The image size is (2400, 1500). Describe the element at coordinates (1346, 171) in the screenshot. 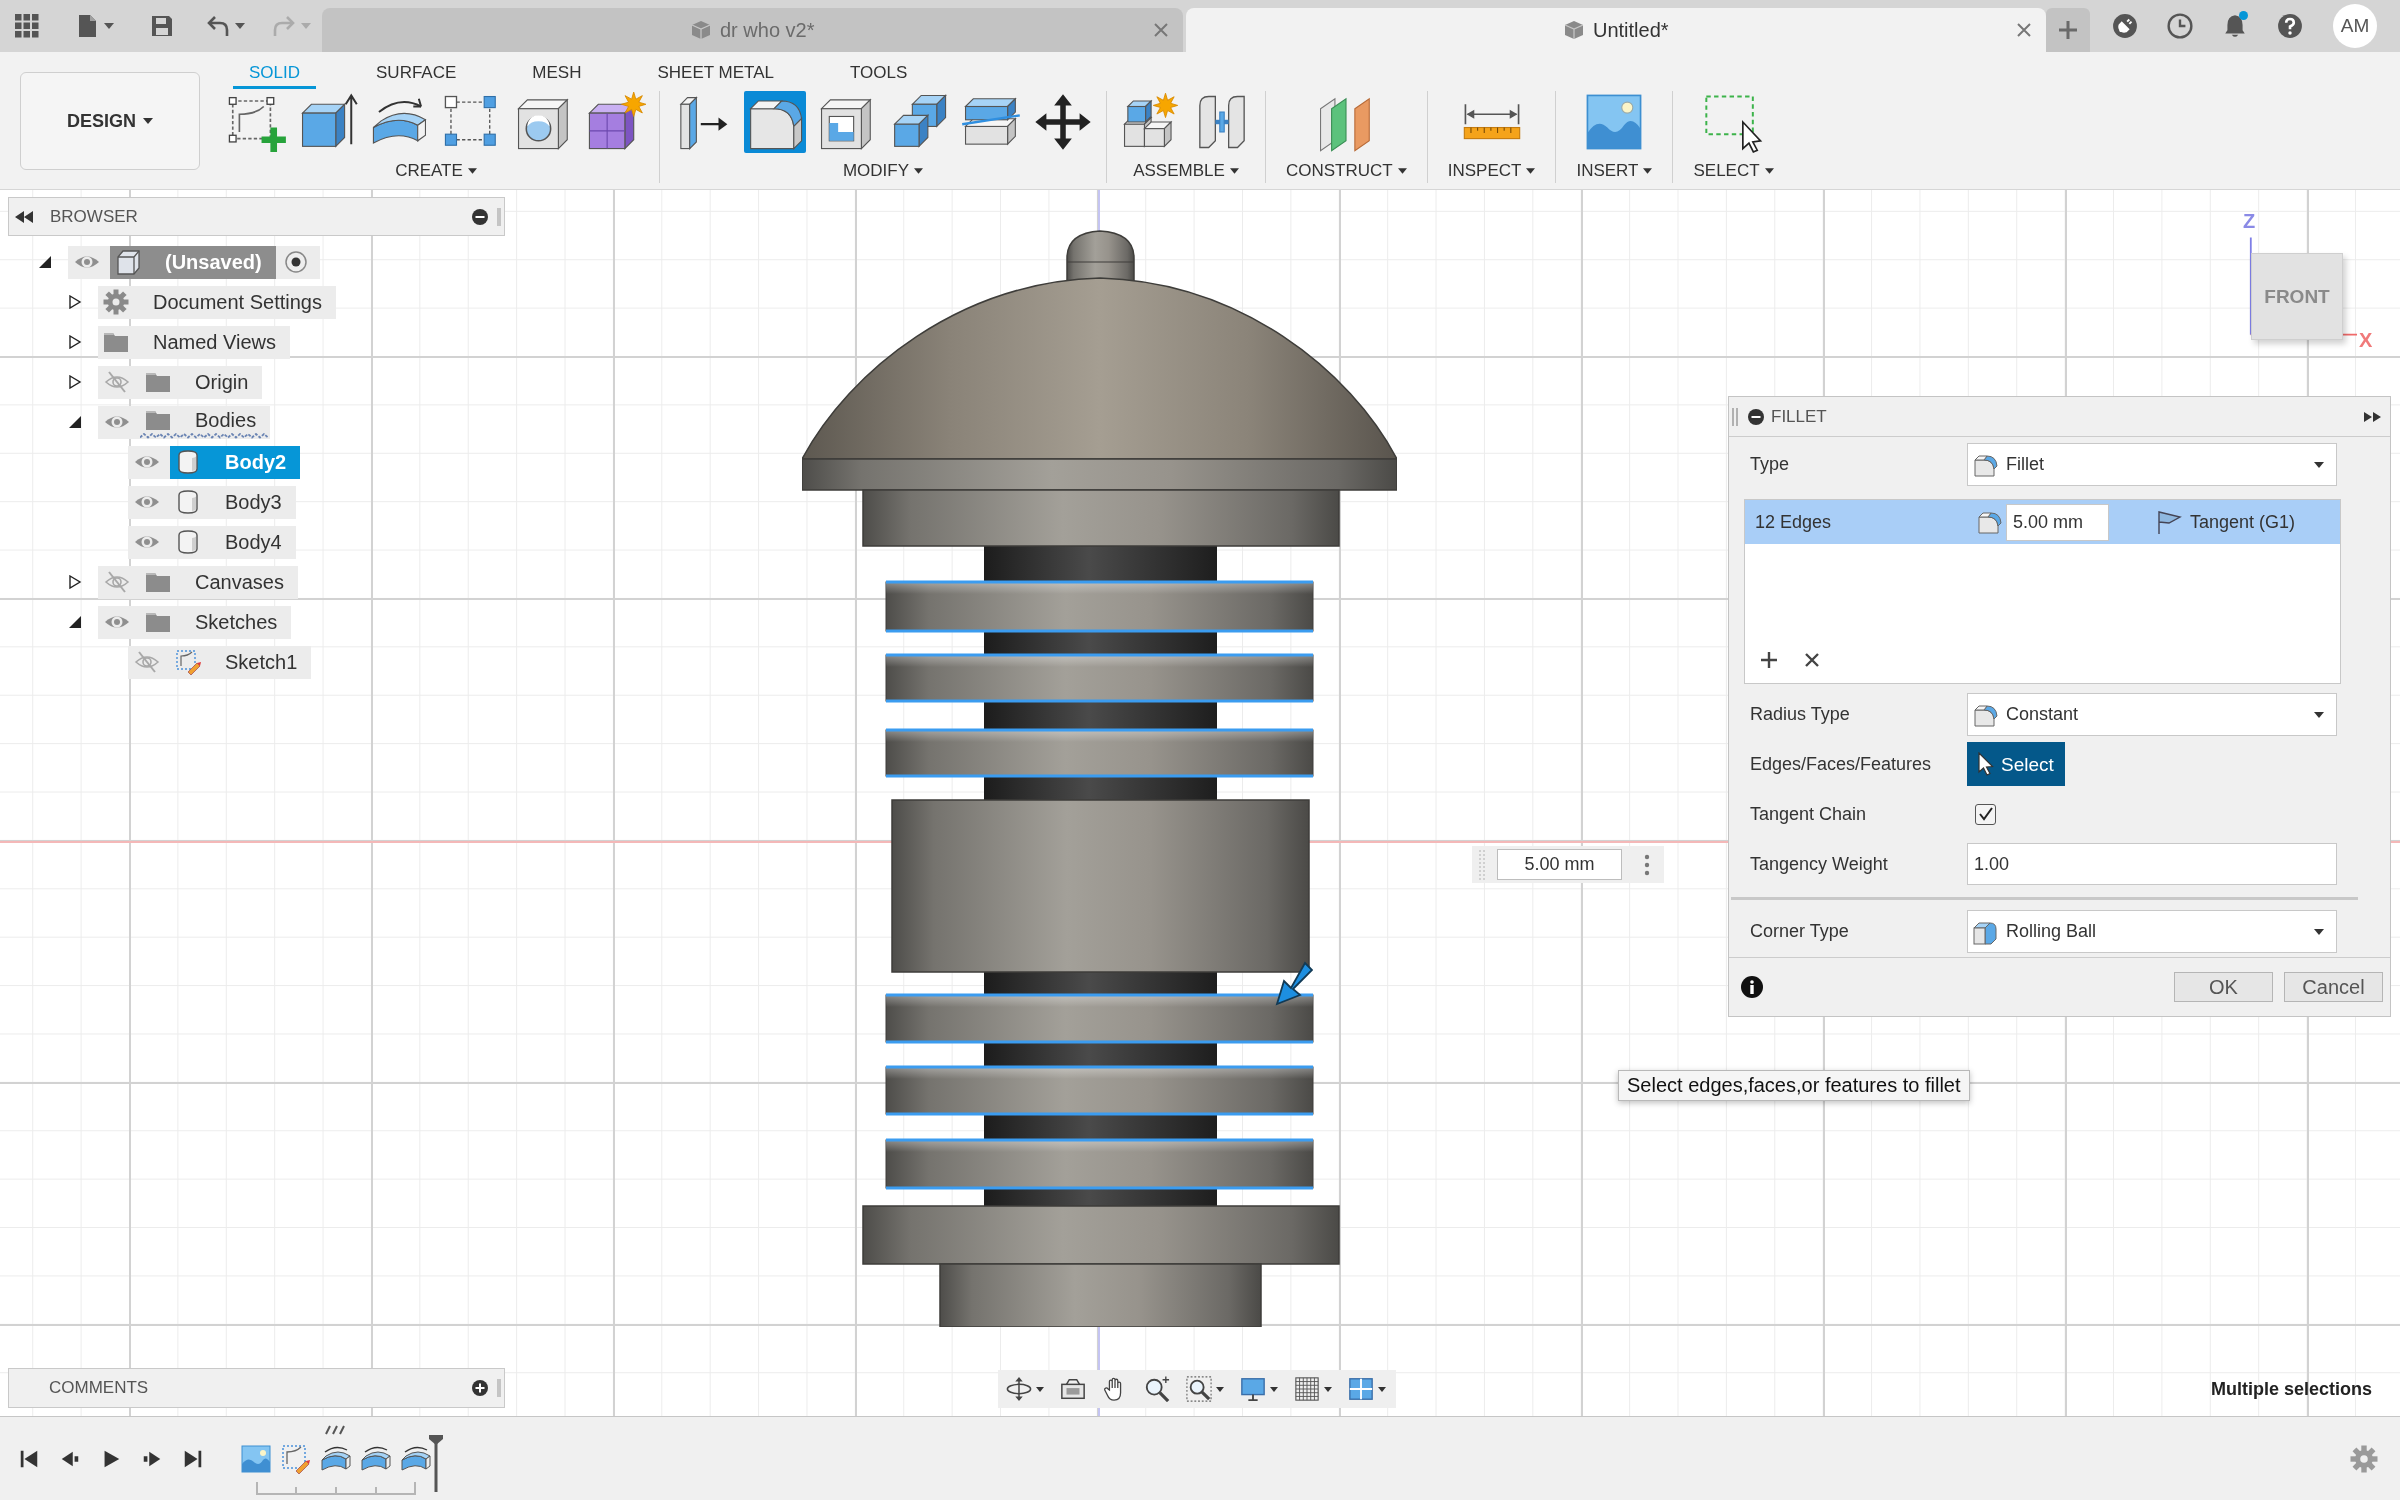

I see `group-menu-button: CONSTRUCT` at that location.